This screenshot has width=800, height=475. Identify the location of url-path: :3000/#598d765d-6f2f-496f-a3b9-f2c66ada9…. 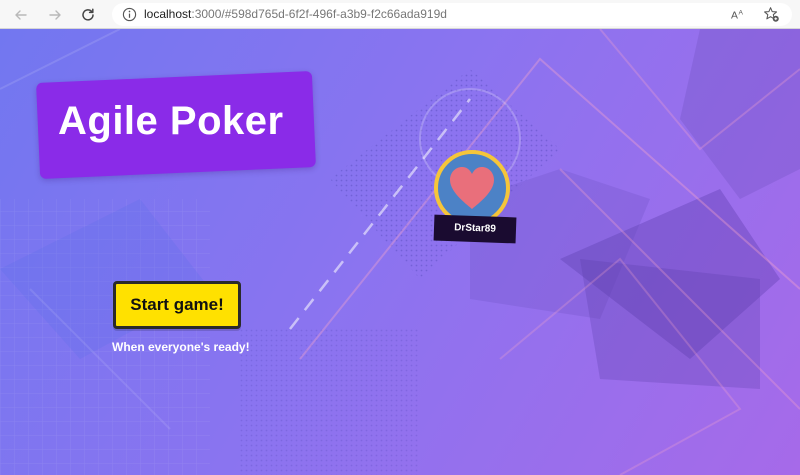
(319, 14).